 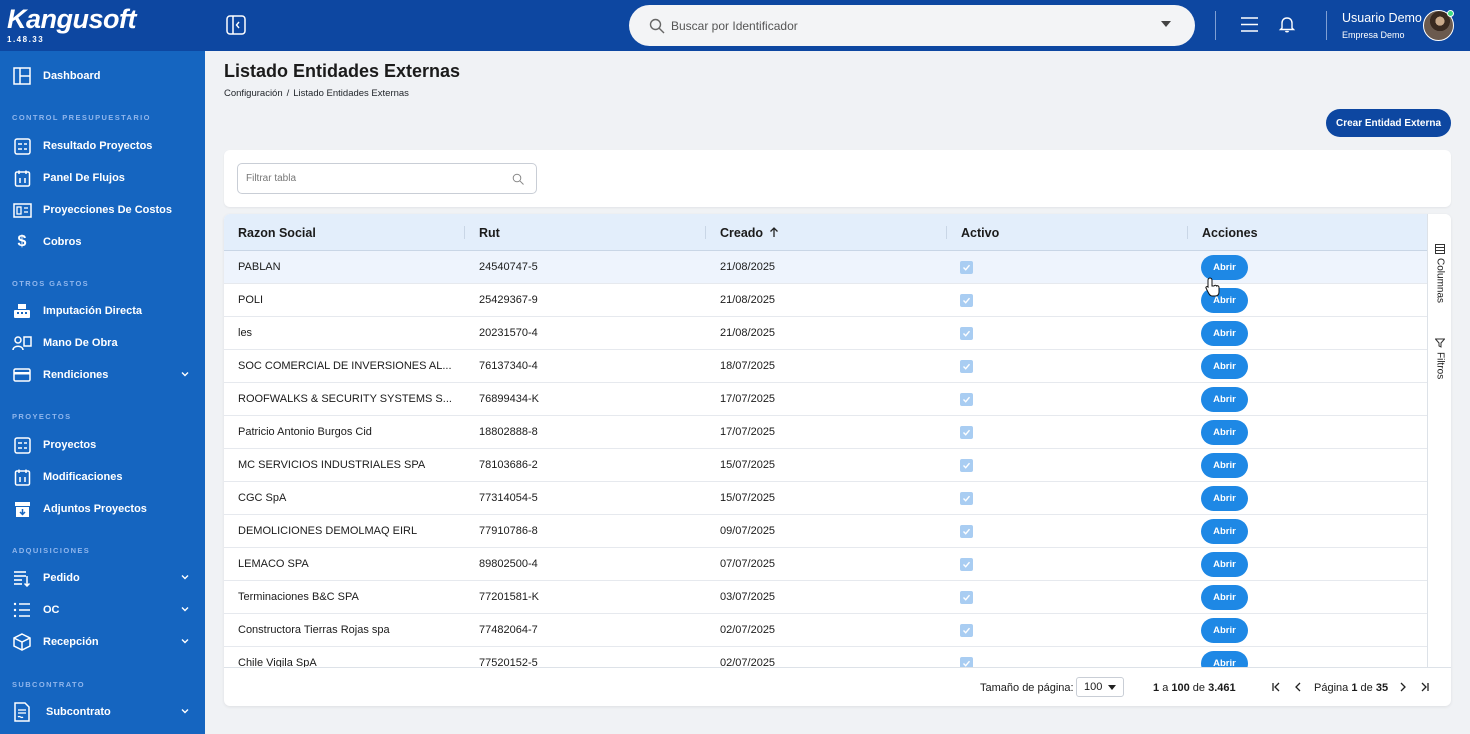 What do you see at coordinates (102, 610) in the screenshot?
I see `sidebar-item-oc: OC` at bounding box center [102, 610].